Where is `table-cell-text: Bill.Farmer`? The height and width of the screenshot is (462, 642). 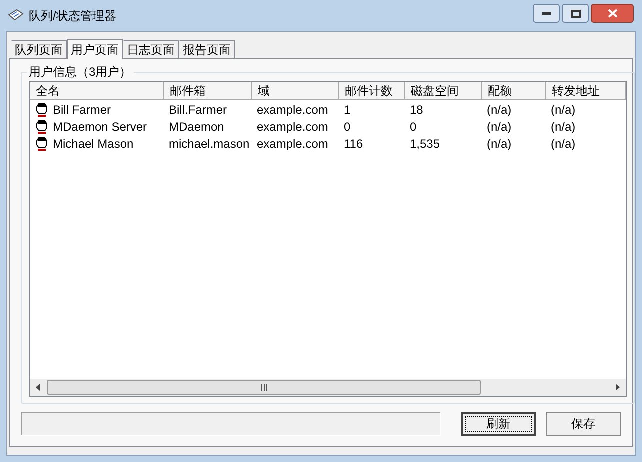 table-cell-text: Bill.Farmer is located at coordinates (198, 110).